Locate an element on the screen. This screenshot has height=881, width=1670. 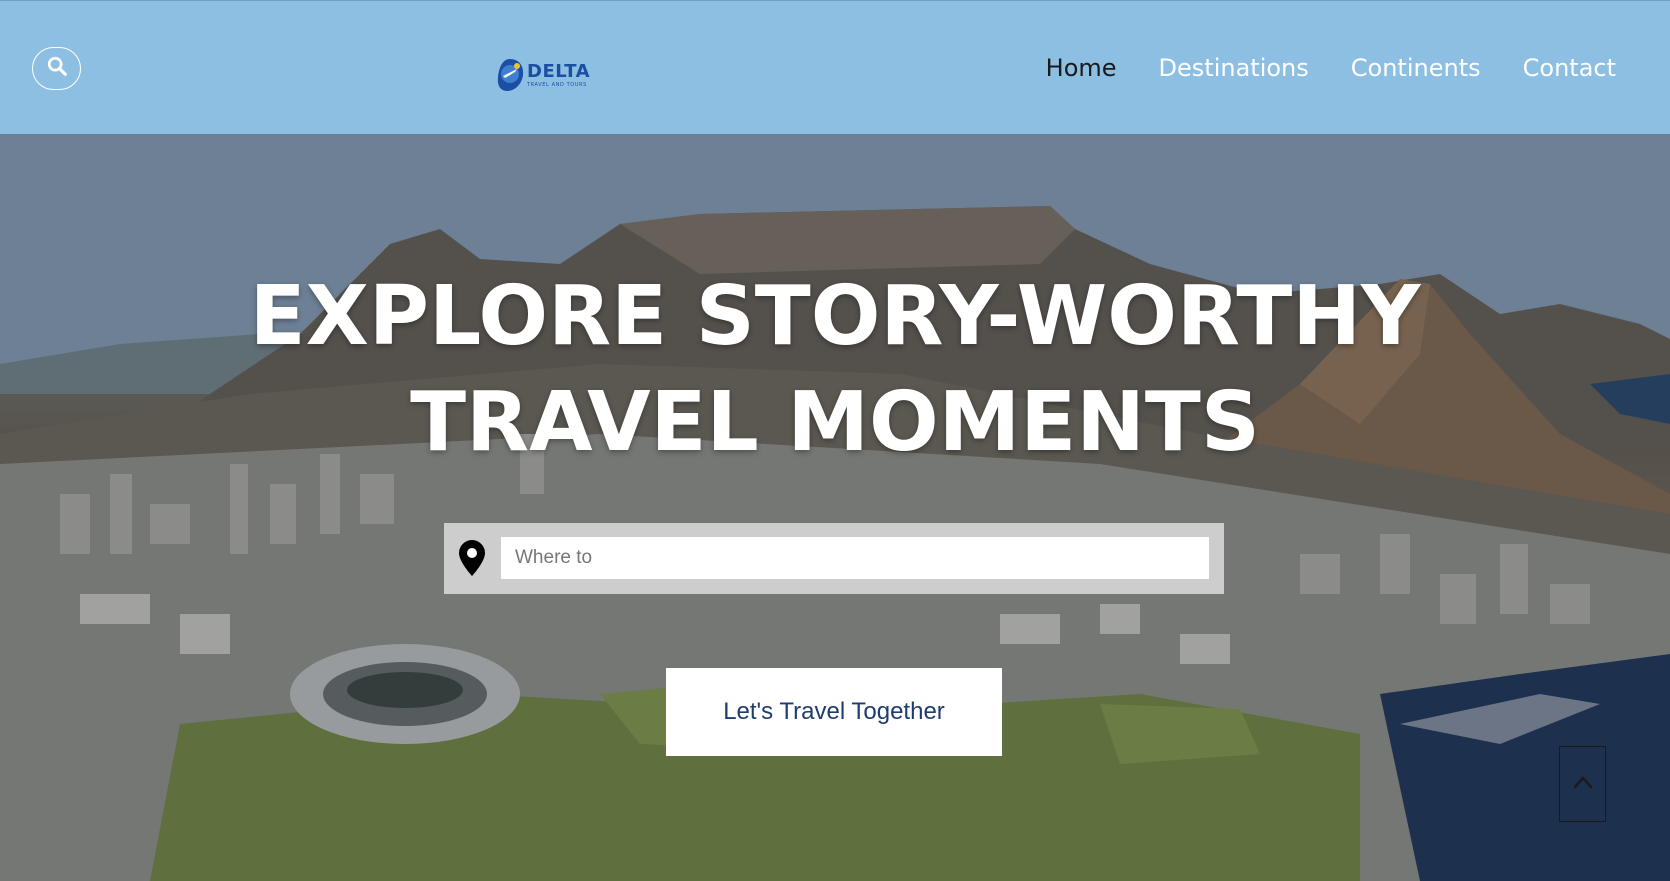
where-to-input is located at coordinates (855, 558).